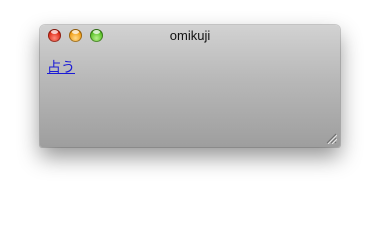 Image resolution: width=380 pixels, height=240 pixels. I want to click on title-bar: omikuji, so click(190, 36).